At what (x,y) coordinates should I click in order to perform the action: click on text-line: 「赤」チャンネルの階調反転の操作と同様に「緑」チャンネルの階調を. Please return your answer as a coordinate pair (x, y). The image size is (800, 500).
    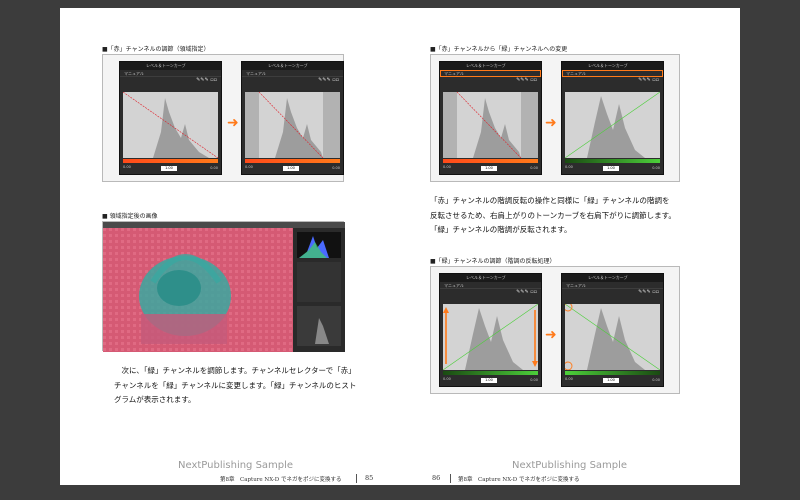
    Looking at the image, I should click on (550, 200).